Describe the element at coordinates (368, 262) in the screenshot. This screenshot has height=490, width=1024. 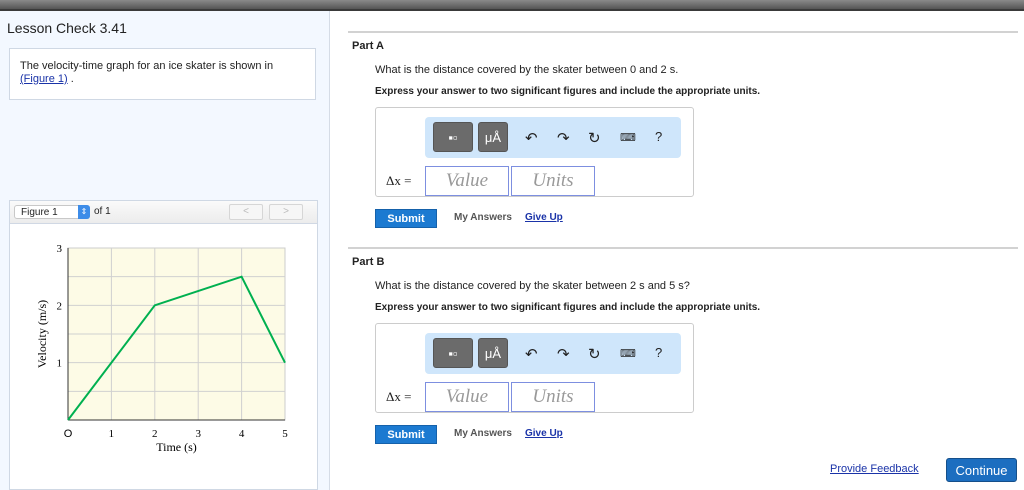
I see `part-label: Part B` at that location.